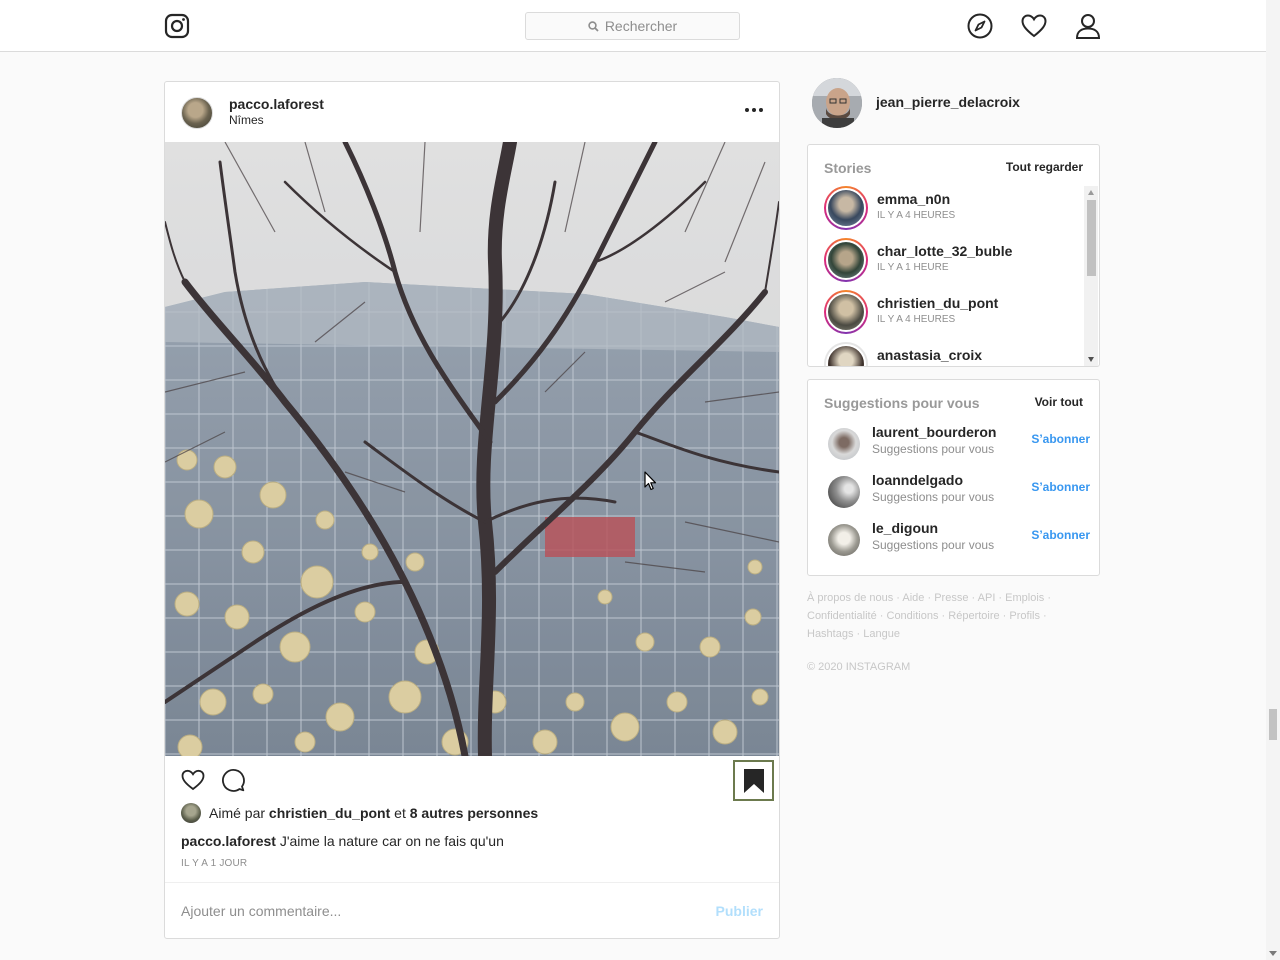 The width and height of the screenshot is (1280, 960). I want to click on likes-connector: et, so click(400, 813).